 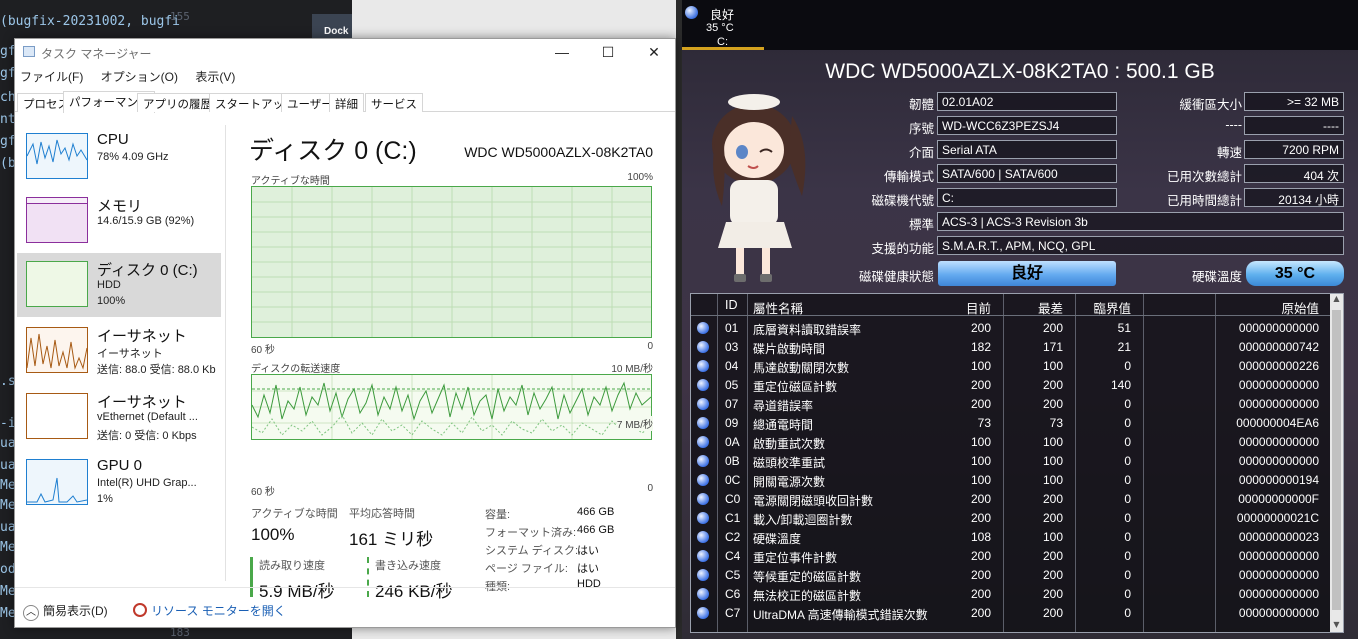 What do you see at coordinates (57, 220) in the screenshot?
I see `memory-thumbnail` at bounding box center [57, 220].